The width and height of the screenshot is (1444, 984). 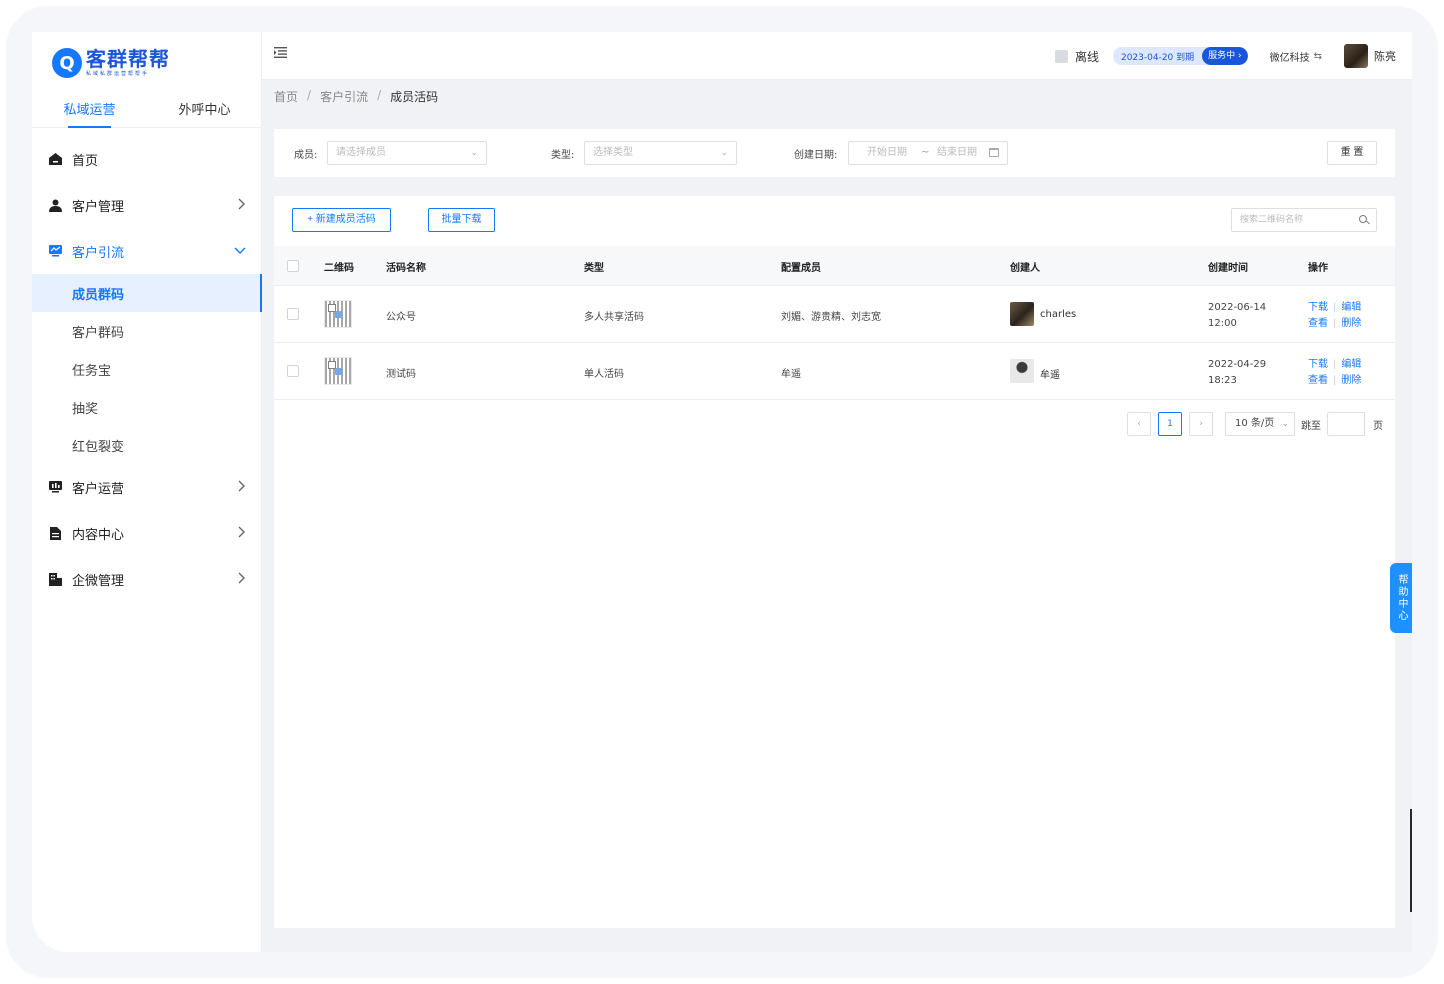 I want to click on row-actions: 下载 | 编辑 查看 | 删除, so click(x=1335, y=315).